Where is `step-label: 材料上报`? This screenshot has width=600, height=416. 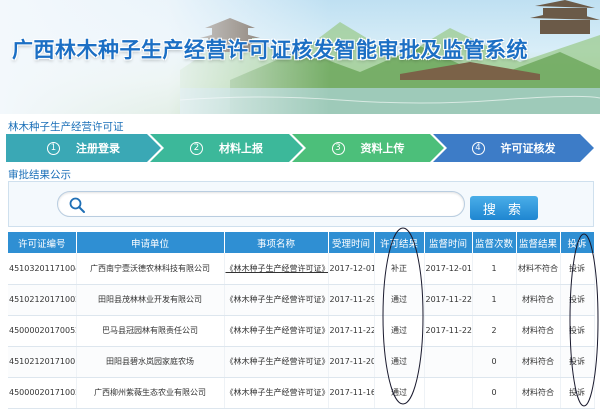
step-label: 材料上报 is located at coordinates (241, 148).